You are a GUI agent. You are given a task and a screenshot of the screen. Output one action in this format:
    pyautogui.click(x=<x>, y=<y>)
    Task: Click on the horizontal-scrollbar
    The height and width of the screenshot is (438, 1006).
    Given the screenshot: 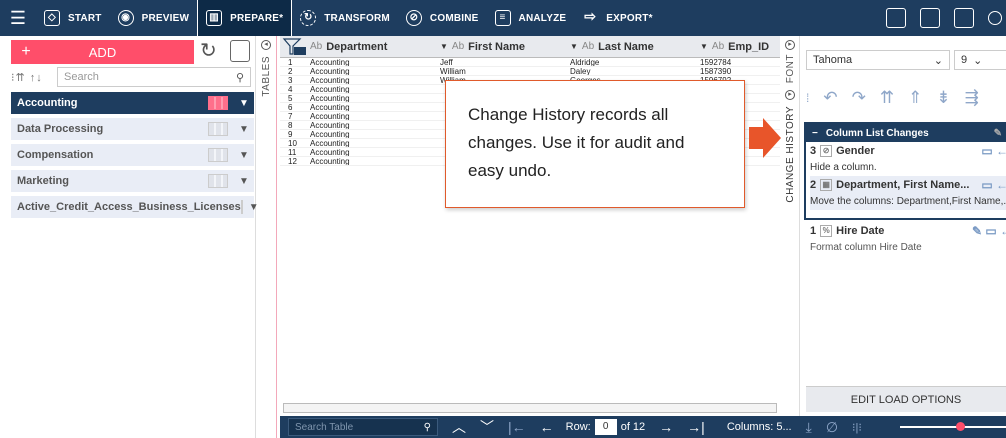 What is the action you would take?
    pyautogui.click(x=530, y=408)
    